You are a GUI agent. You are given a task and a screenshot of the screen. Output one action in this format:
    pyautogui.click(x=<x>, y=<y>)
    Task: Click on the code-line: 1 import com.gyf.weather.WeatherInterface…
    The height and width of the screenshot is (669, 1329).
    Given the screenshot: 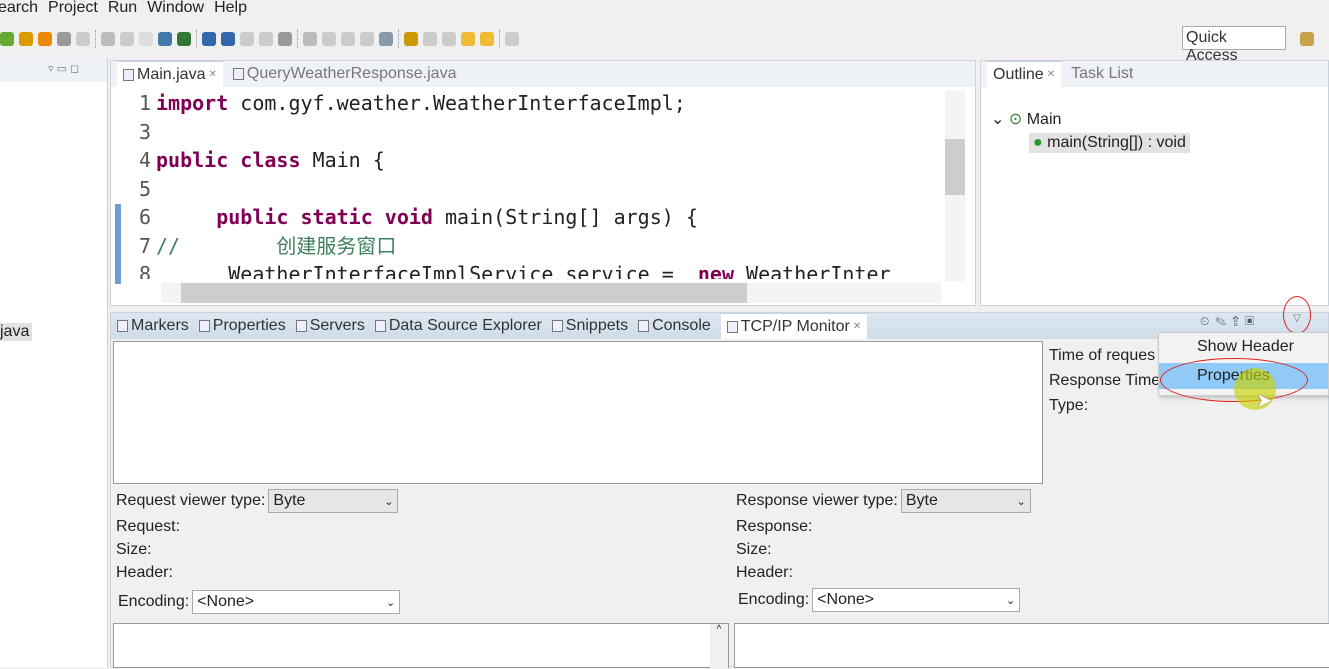 What is the action you would take?
    pyautogui.click(x=526, y=103)
    